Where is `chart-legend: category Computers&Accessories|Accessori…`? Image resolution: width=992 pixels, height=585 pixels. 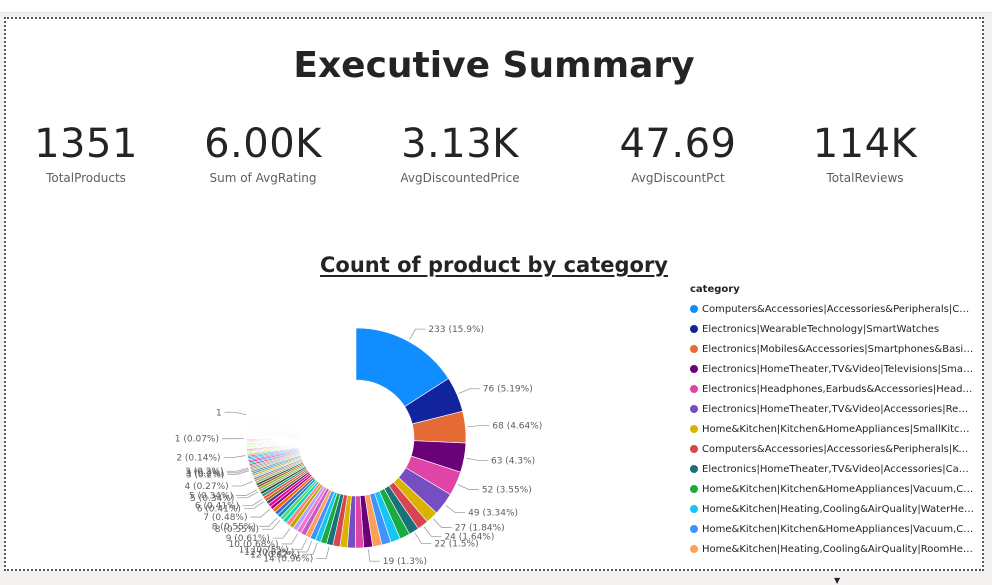
chart-legend: category Computers&Accessories|Accessori… is located at coordinates (835, 421).